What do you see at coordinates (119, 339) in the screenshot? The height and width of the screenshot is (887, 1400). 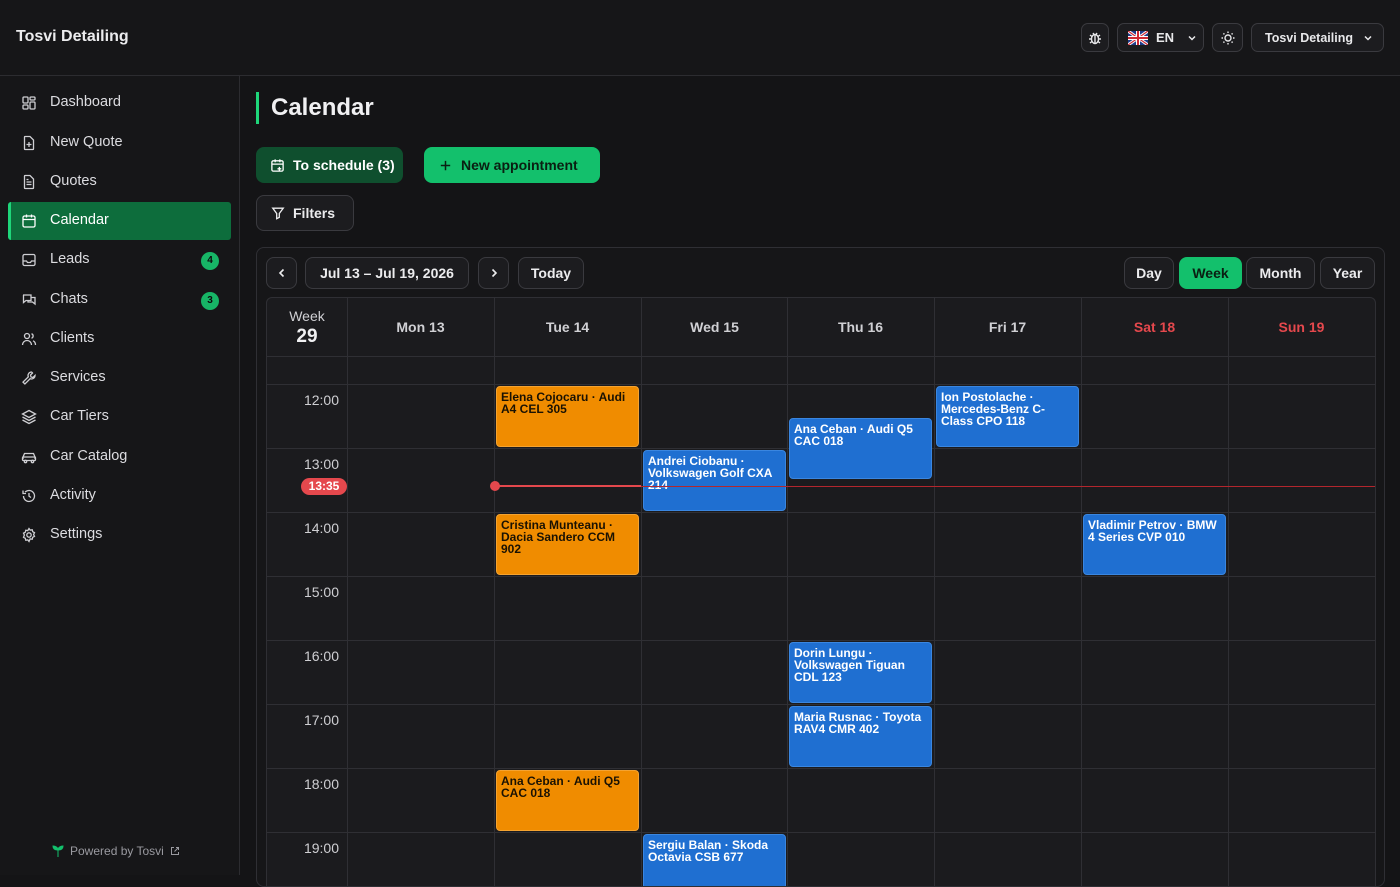 I see `sidebar-item-clients: Clients` at bounding box center [119, 339].